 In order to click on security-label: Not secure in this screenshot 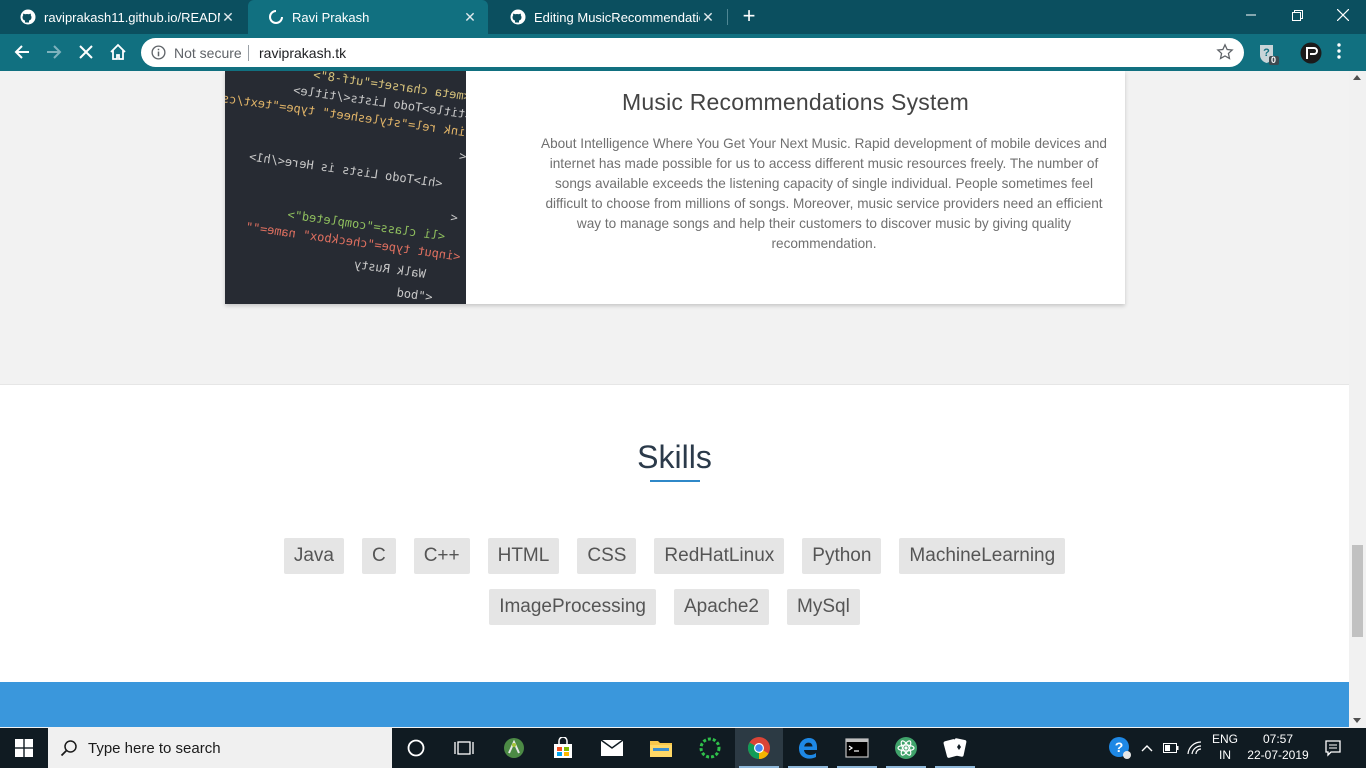, I will do `click(208, 53)`.